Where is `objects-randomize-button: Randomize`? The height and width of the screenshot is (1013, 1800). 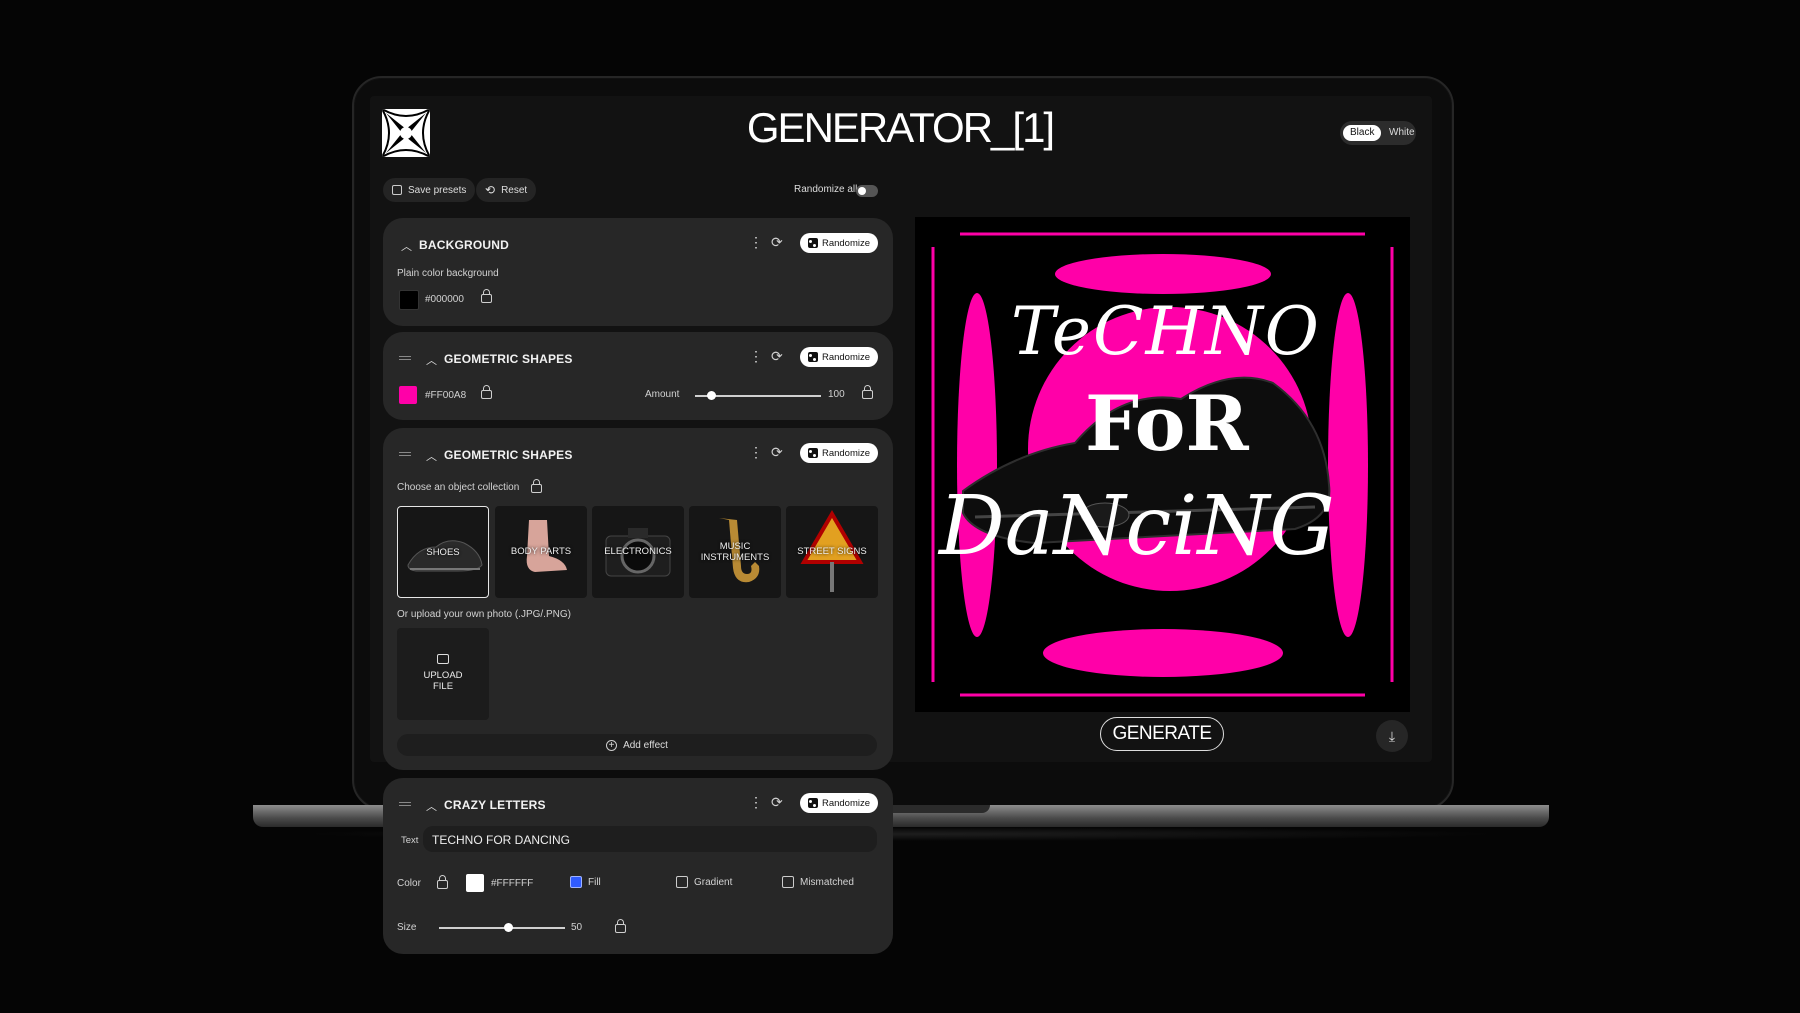 objects-randomize-button: Randomize is located at coordinates (839, 453).